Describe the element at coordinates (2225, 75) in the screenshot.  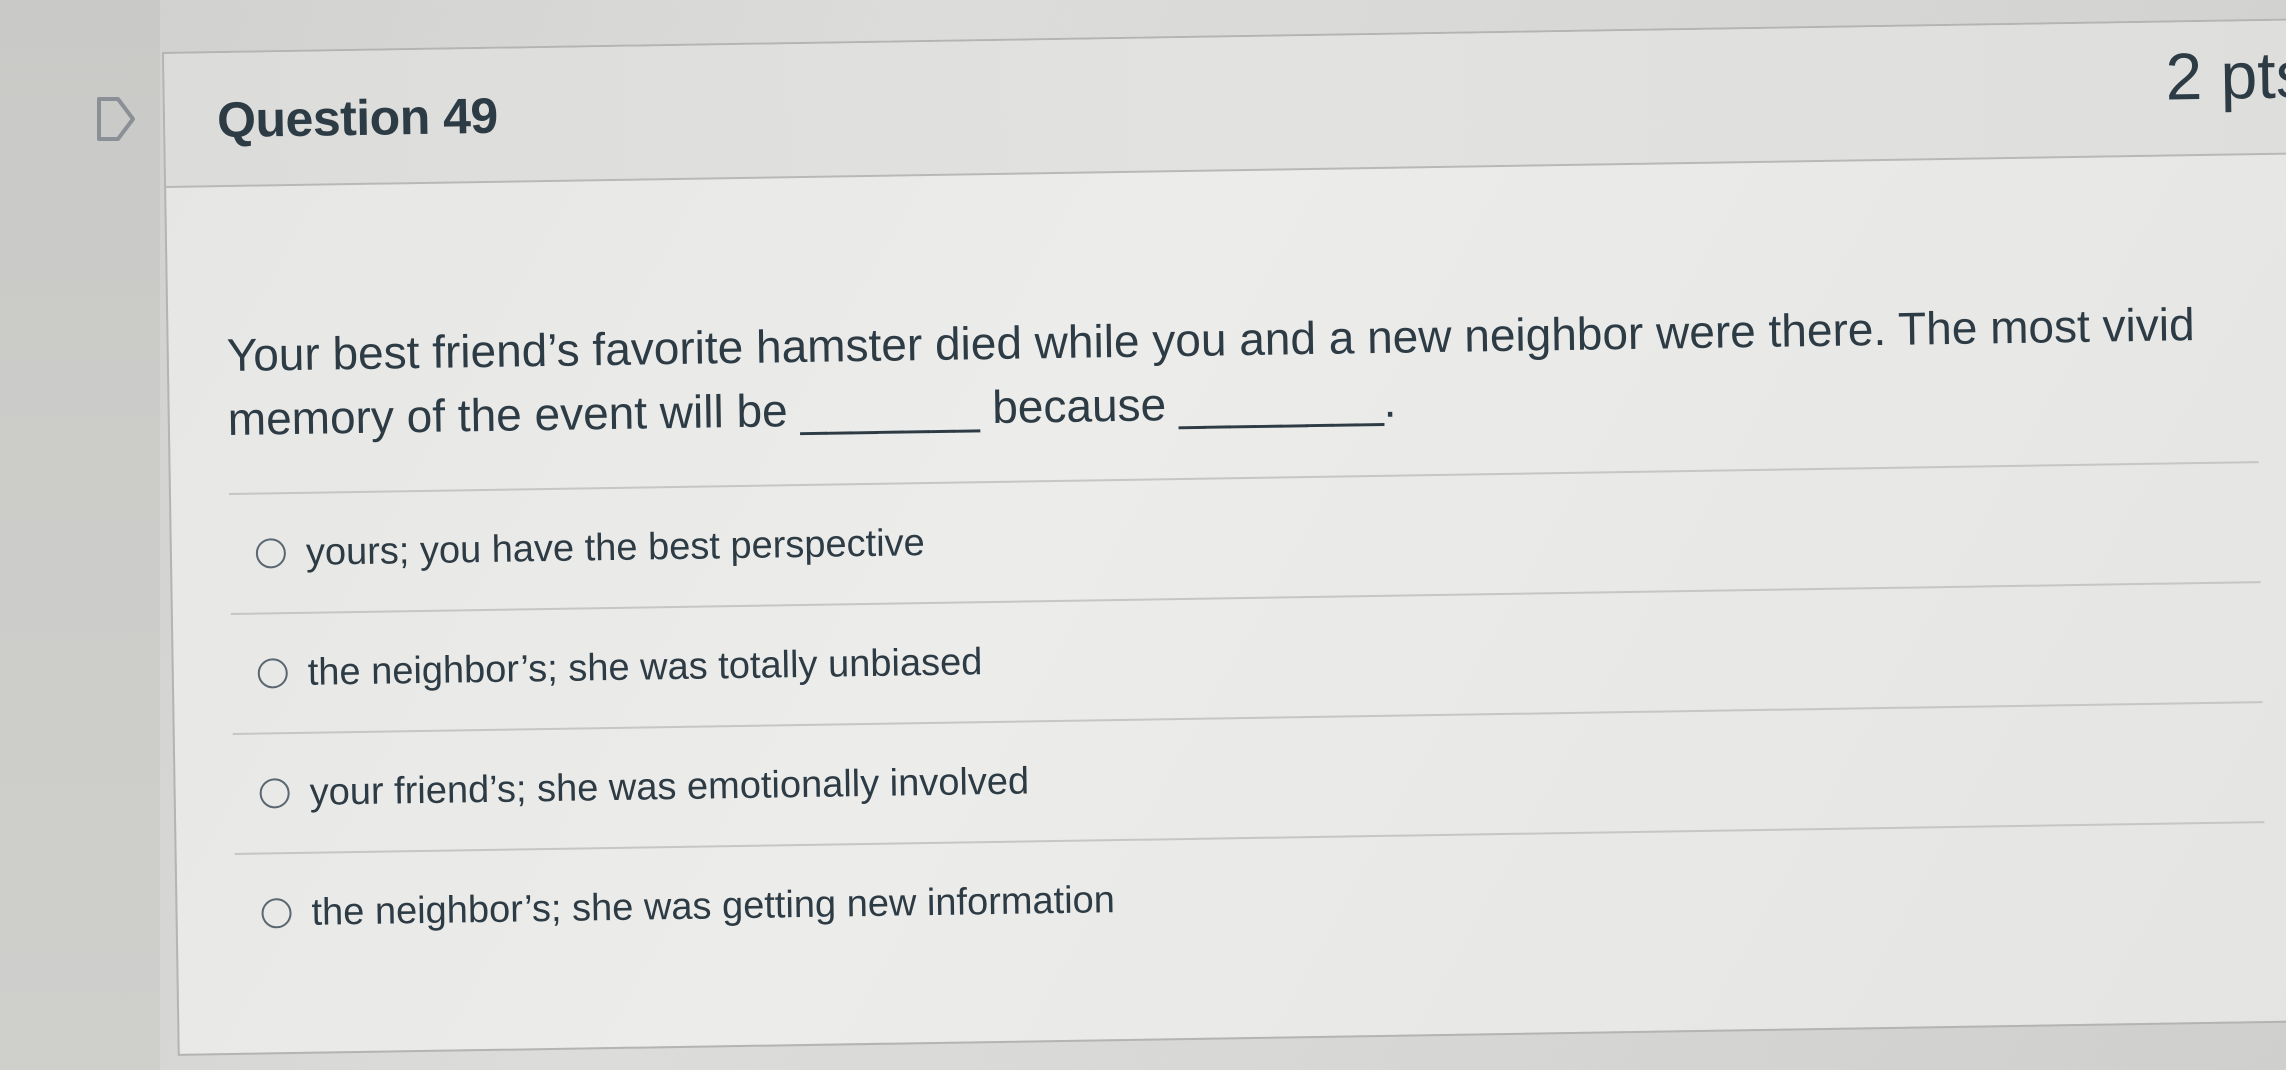
I see `question-points: 2 pts` at that location.